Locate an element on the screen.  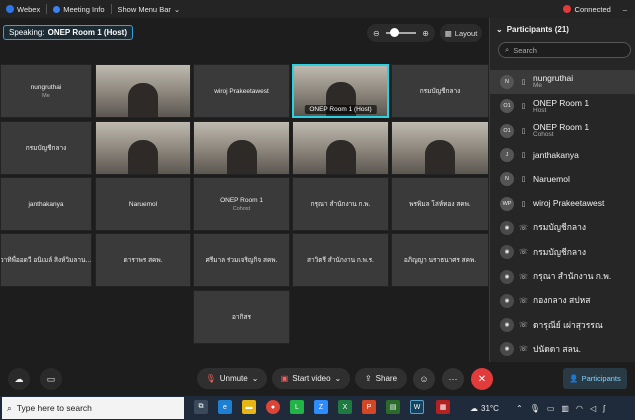
participant-row: ◉ ☏ ปนัดดา สลน. is located at coordinates (562, 349).